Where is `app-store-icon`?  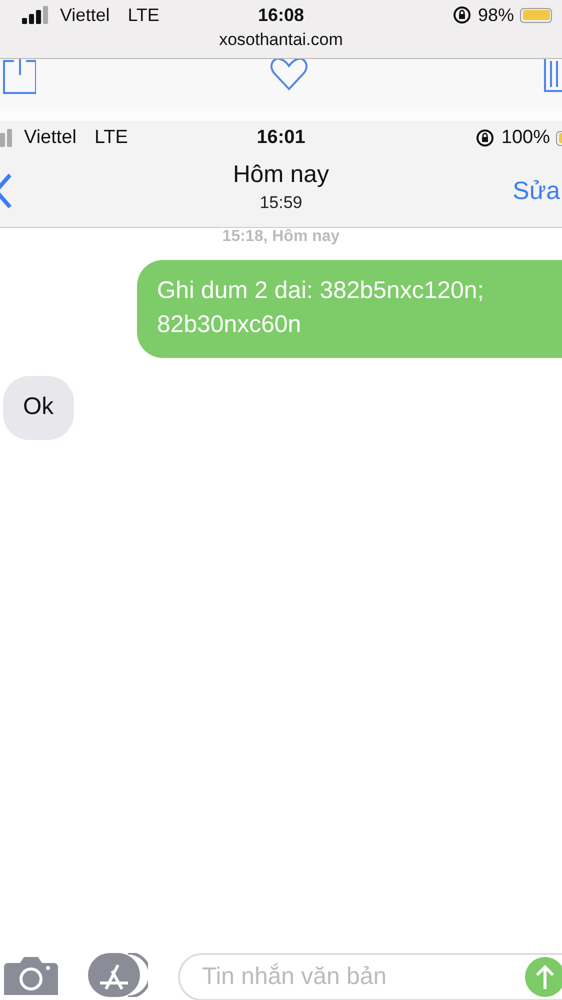 app-store-icon is located at coordinates (118, 975).